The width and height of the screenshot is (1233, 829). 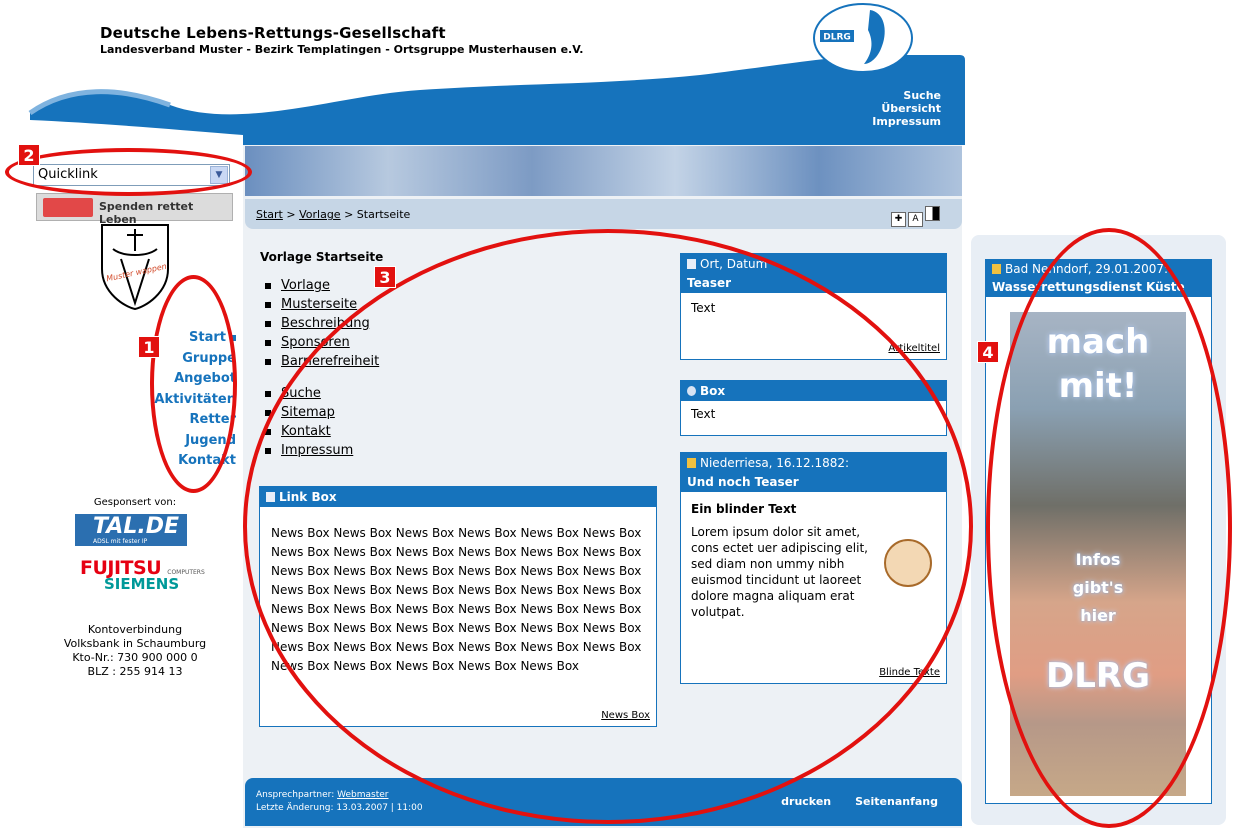 What do you see at coordinates (988, 352) in the screenshot?
I see `annotation-marker-4: 4` at bounding box center [988, 352].